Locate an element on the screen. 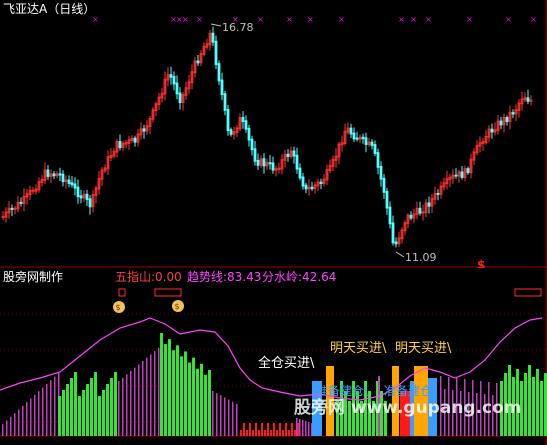  annotation-buy-tomorrow-1: 明天买进\ is located at coordinates (358, 348).